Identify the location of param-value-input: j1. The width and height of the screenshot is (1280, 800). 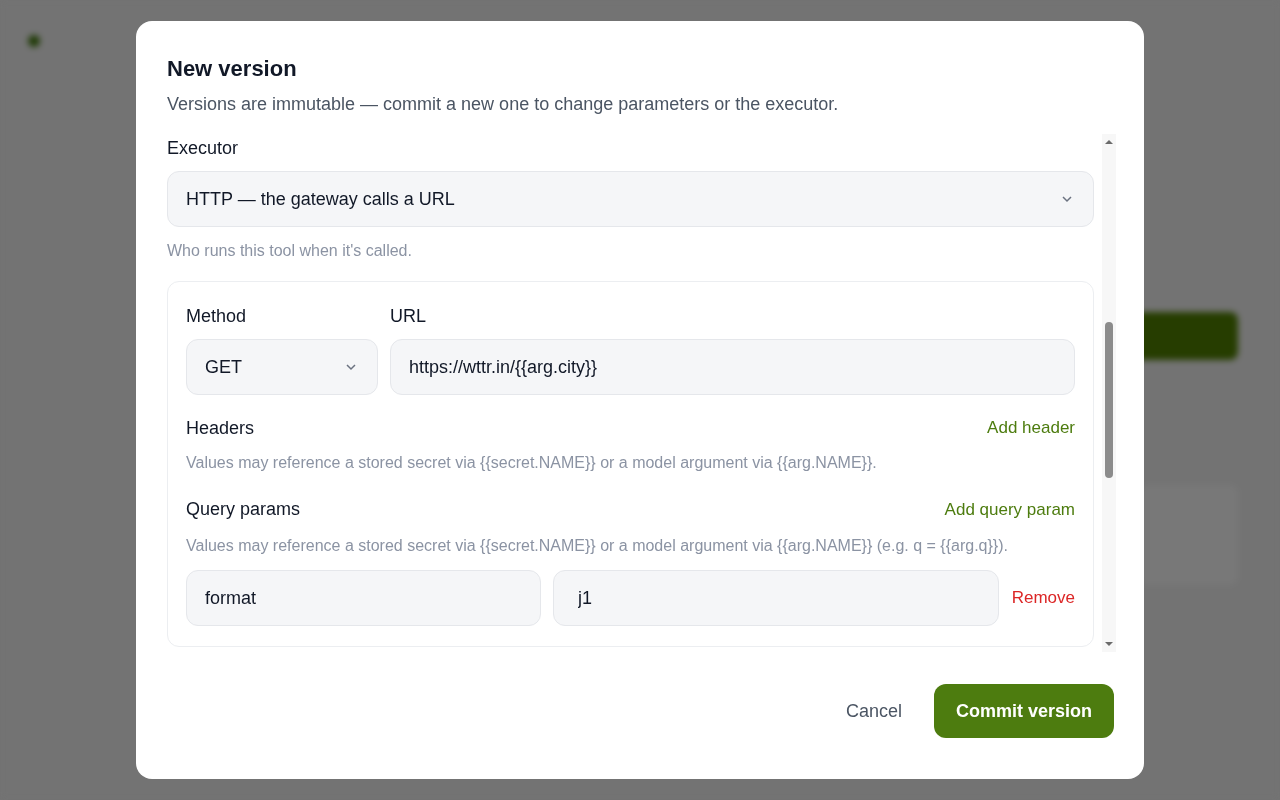
(776, 598).